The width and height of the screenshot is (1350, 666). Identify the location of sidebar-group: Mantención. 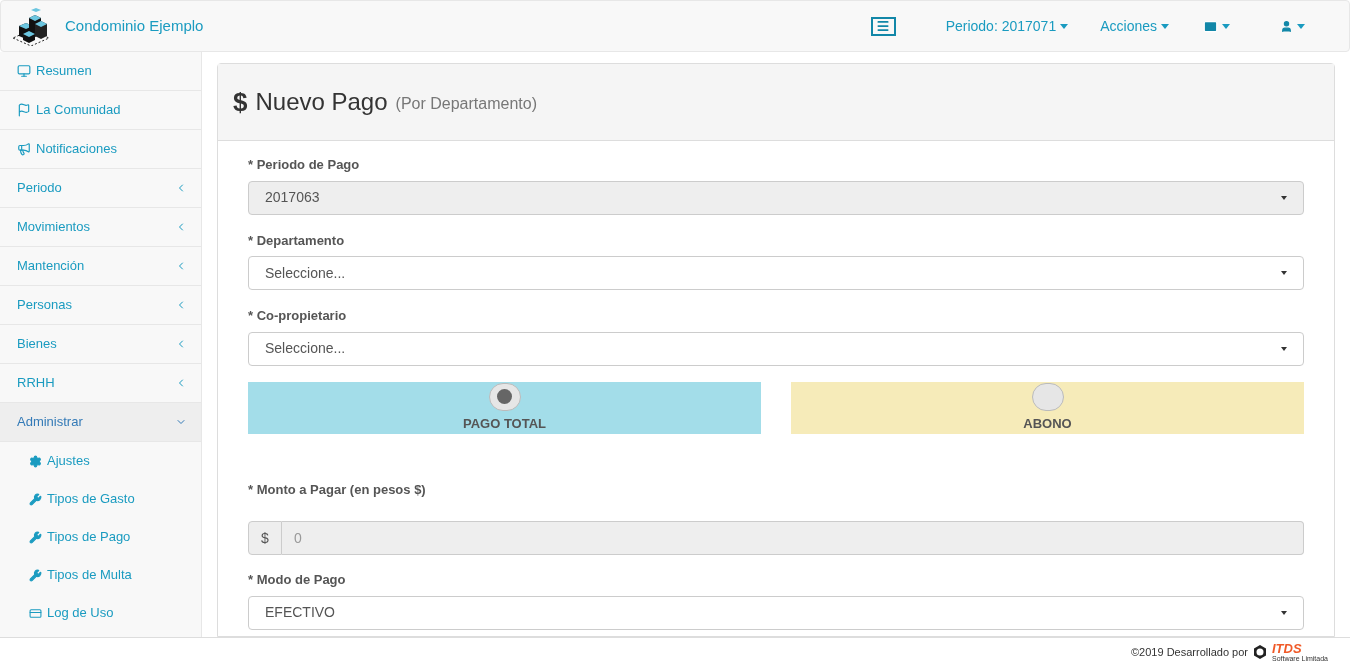
(100, 266).